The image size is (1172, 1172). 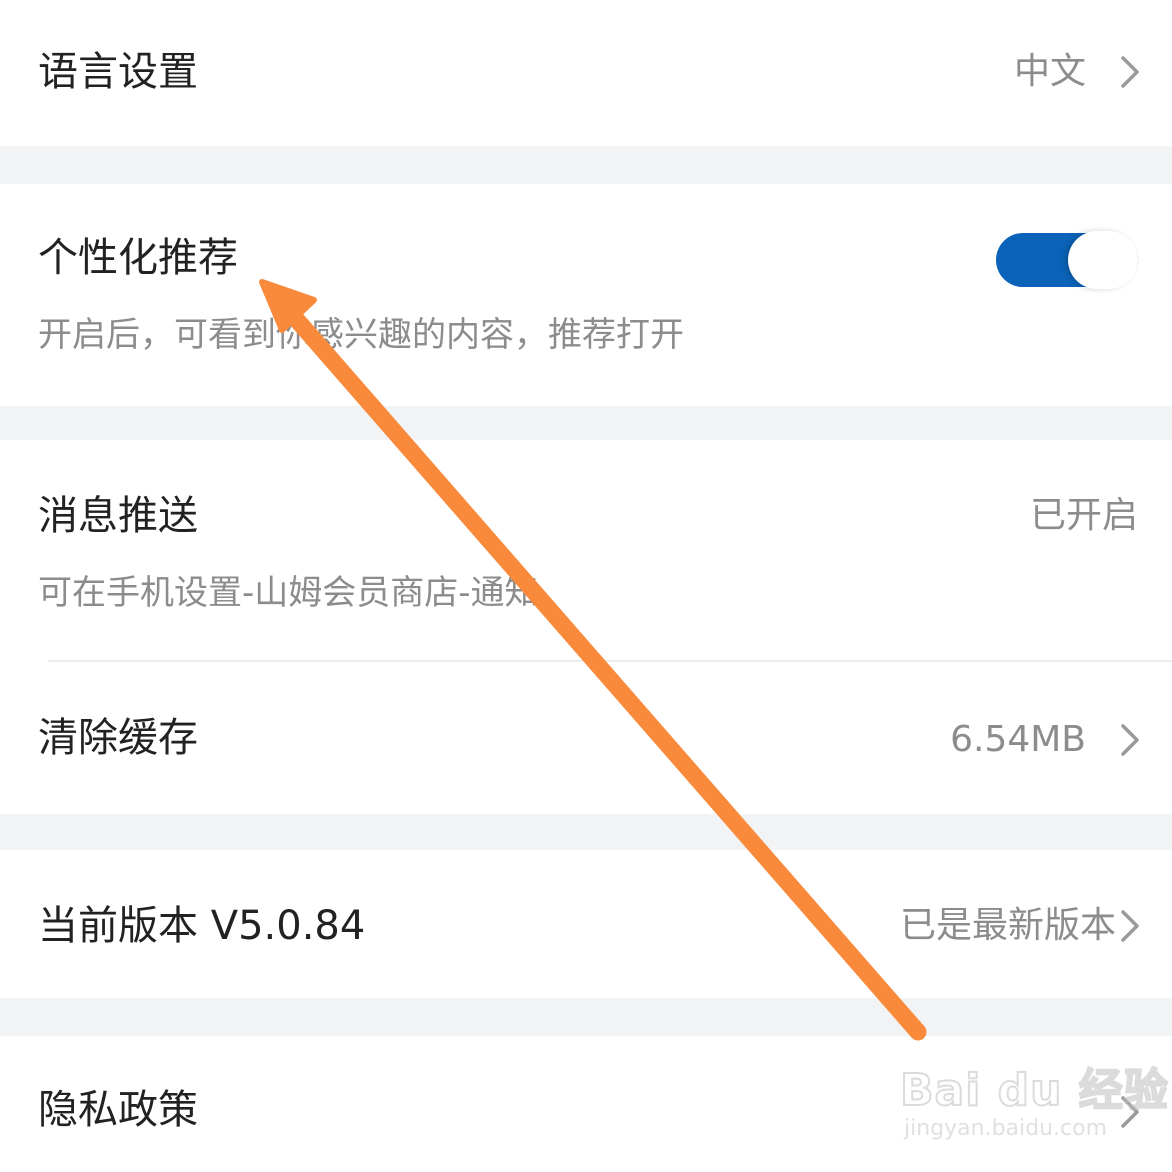 I want to click on message-push-value: 已开启, so click(x=1083, y=515).